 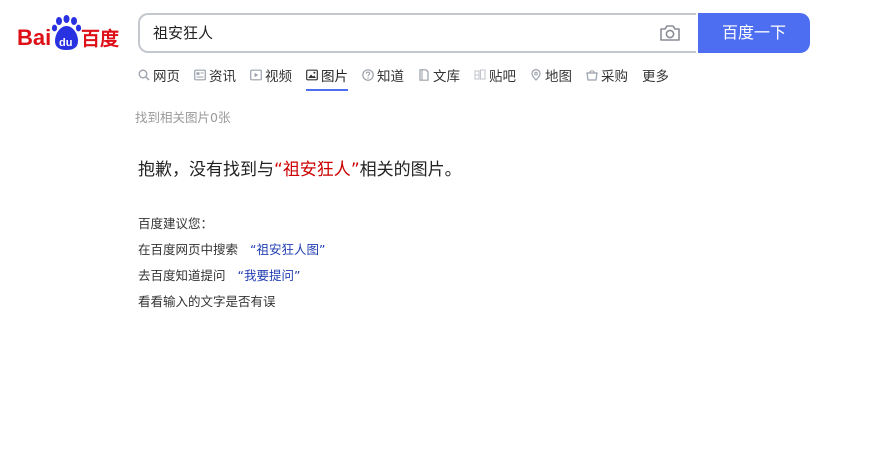 I want to click on tab-tieba: 贴吧, so click(x=495, y=75).